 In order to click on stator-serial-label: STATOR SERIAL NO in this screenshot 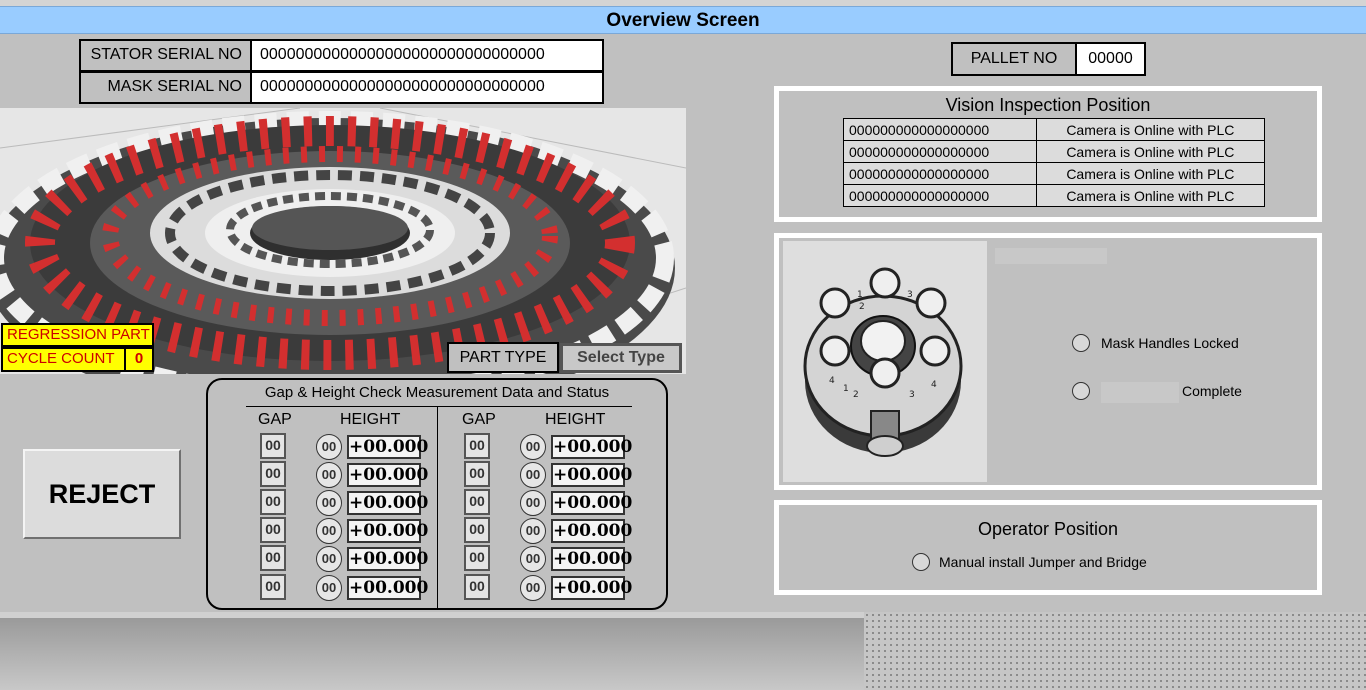, I will do `click(165, 55)`.